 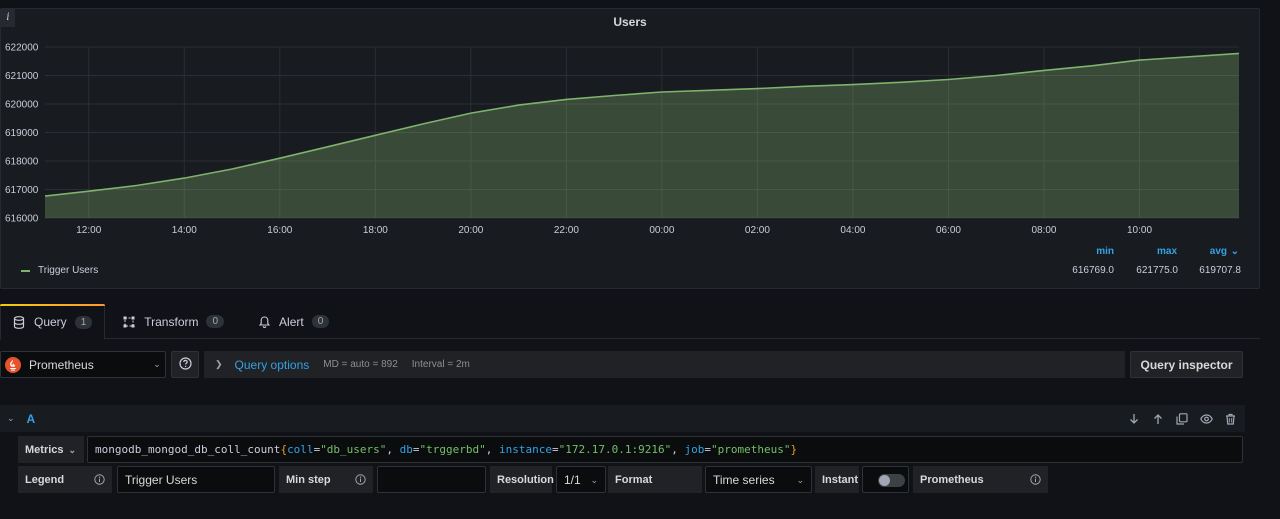 I want to click on eye-icon, so click(x=1206, y=419).